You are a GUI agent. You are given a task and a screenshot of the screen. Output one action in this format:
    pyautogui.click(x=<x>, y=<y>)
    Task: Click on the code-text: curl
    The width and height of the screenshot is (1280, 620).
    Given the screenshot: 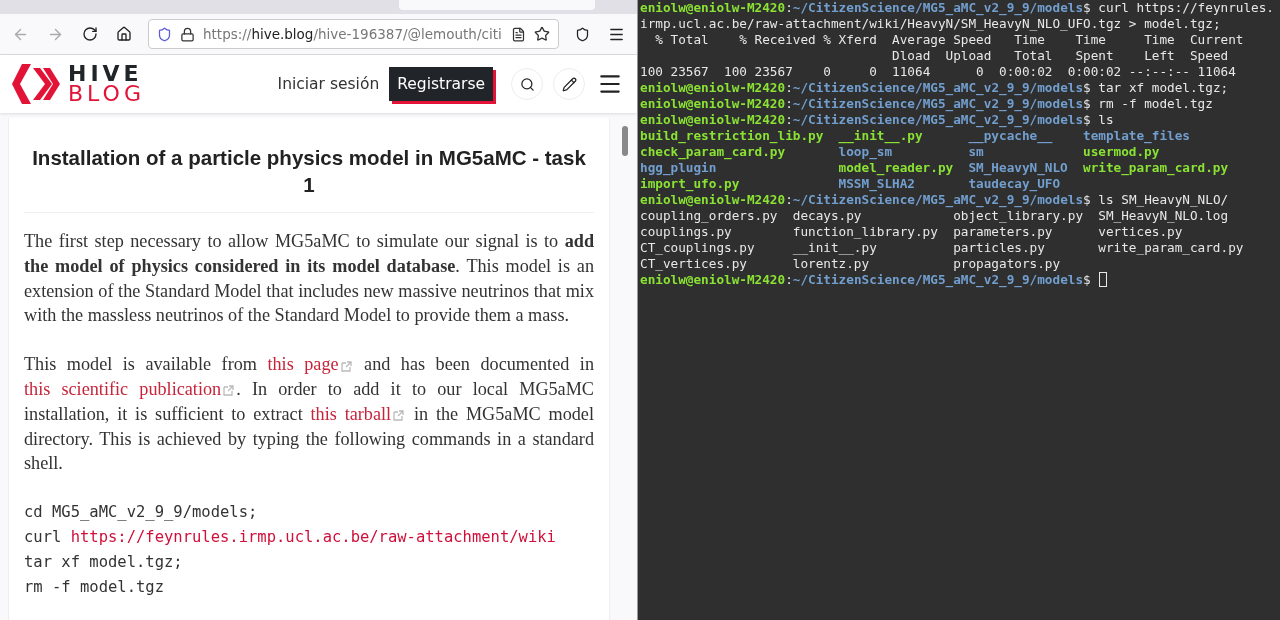 What is the action you would take?
    pyautogui.click(x=43, y=536)
    